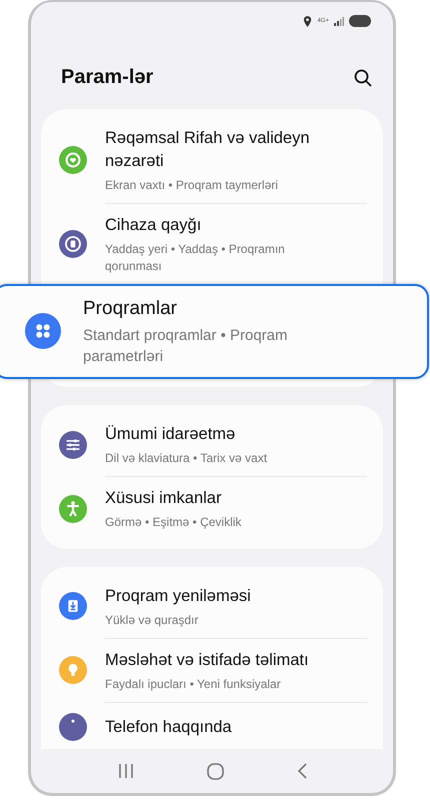 The image size is (430, 800). I want to click on lightbulb-icon, so click(73, 670).